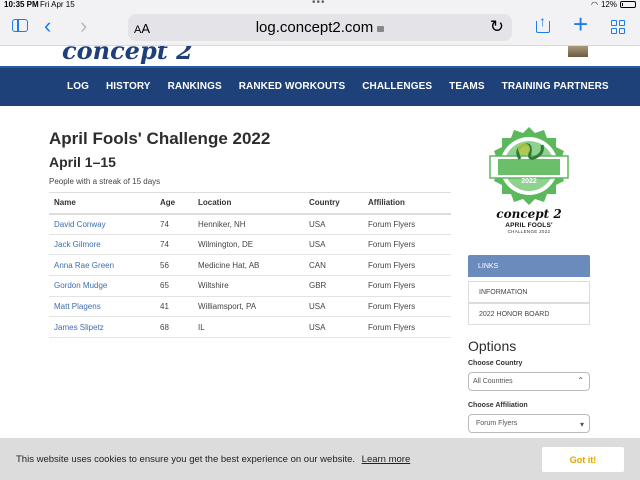 The height and width of the screenshot is (480, 640). I want to click on plus-icon: +, so click(580, 24).